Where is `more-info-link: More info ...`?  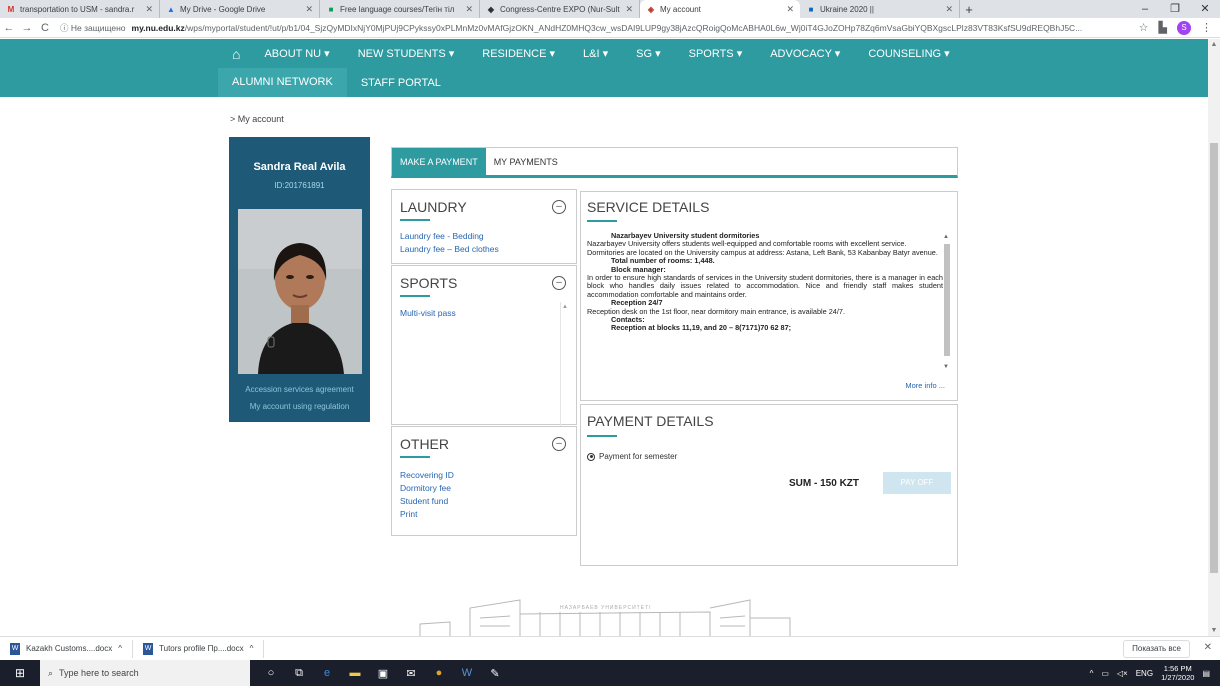 more-info-link: More info ... is located at coordinates (925, 385).